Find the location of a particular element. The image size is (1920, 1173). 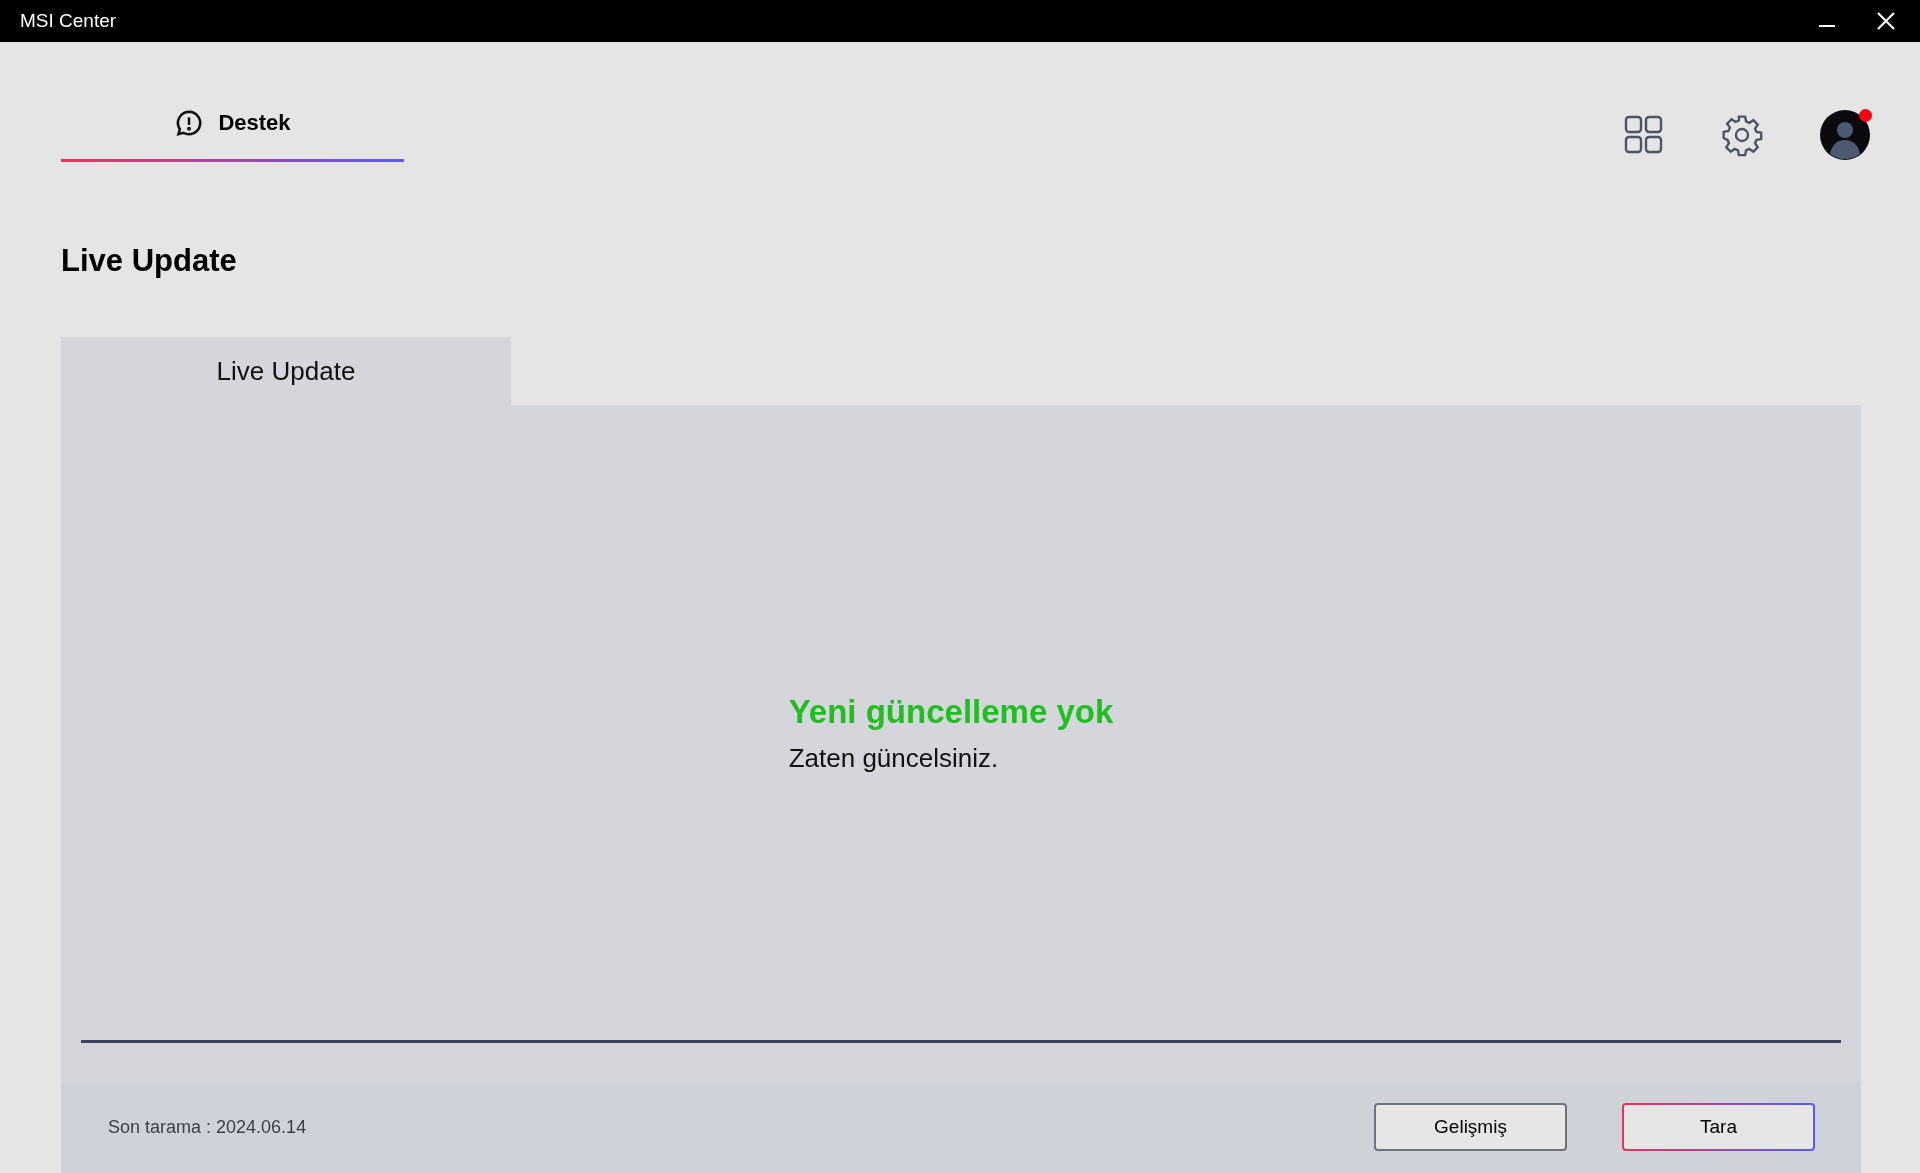

grid-icon is located at coordinates (1644, 135).